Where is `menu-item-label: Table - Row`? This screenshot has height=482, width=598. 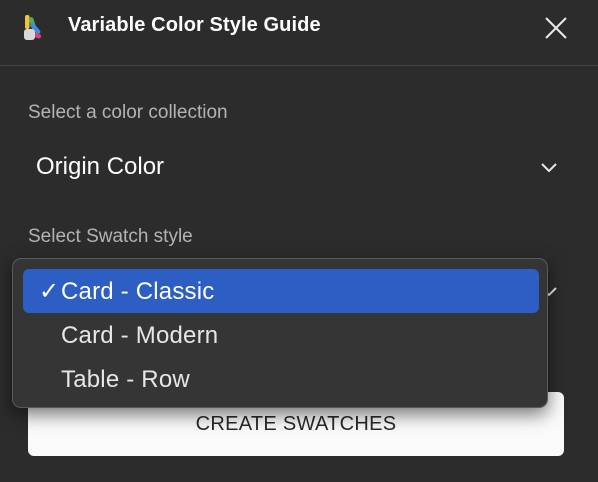 menu-item-label: Table - Row is located at coordinates (125, 379).